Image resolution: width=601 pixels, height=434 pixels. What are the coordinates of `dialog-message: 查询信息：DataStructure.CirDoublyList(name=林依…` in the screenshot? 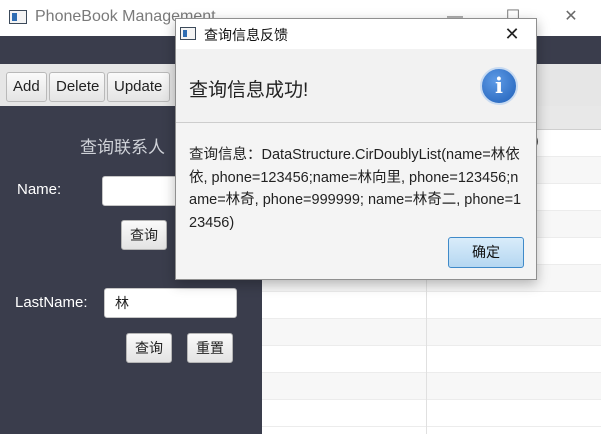 It's located at (355, 189).